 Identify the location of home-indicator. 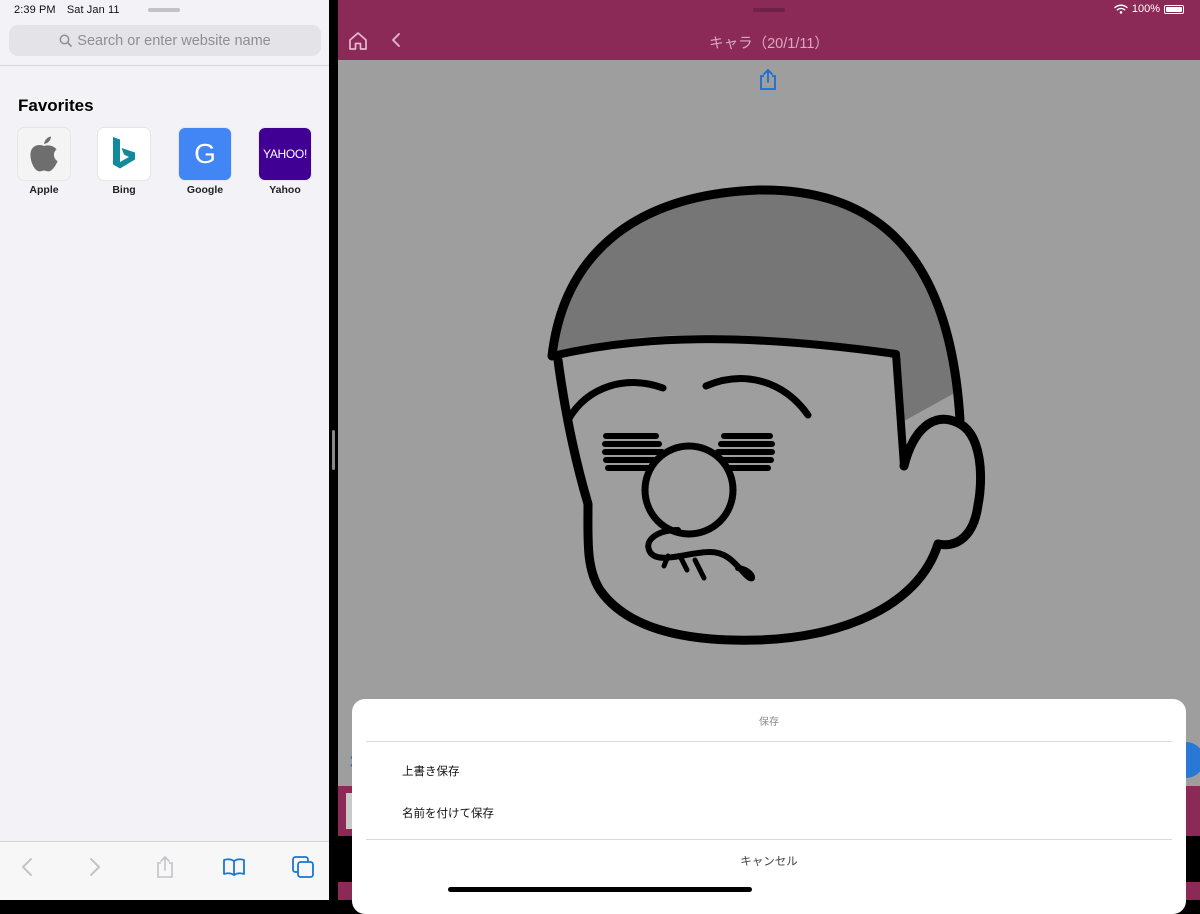
(600, 889).